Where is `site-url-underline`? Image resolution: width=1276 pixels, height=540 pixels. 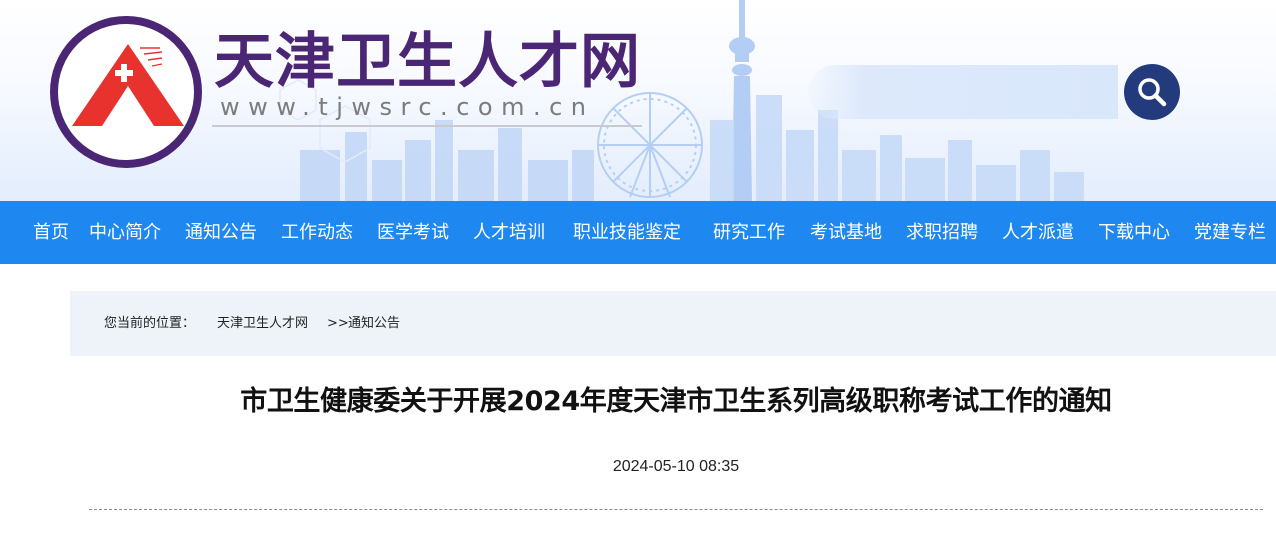
site-url-underline is located at coordinates (427, 126).